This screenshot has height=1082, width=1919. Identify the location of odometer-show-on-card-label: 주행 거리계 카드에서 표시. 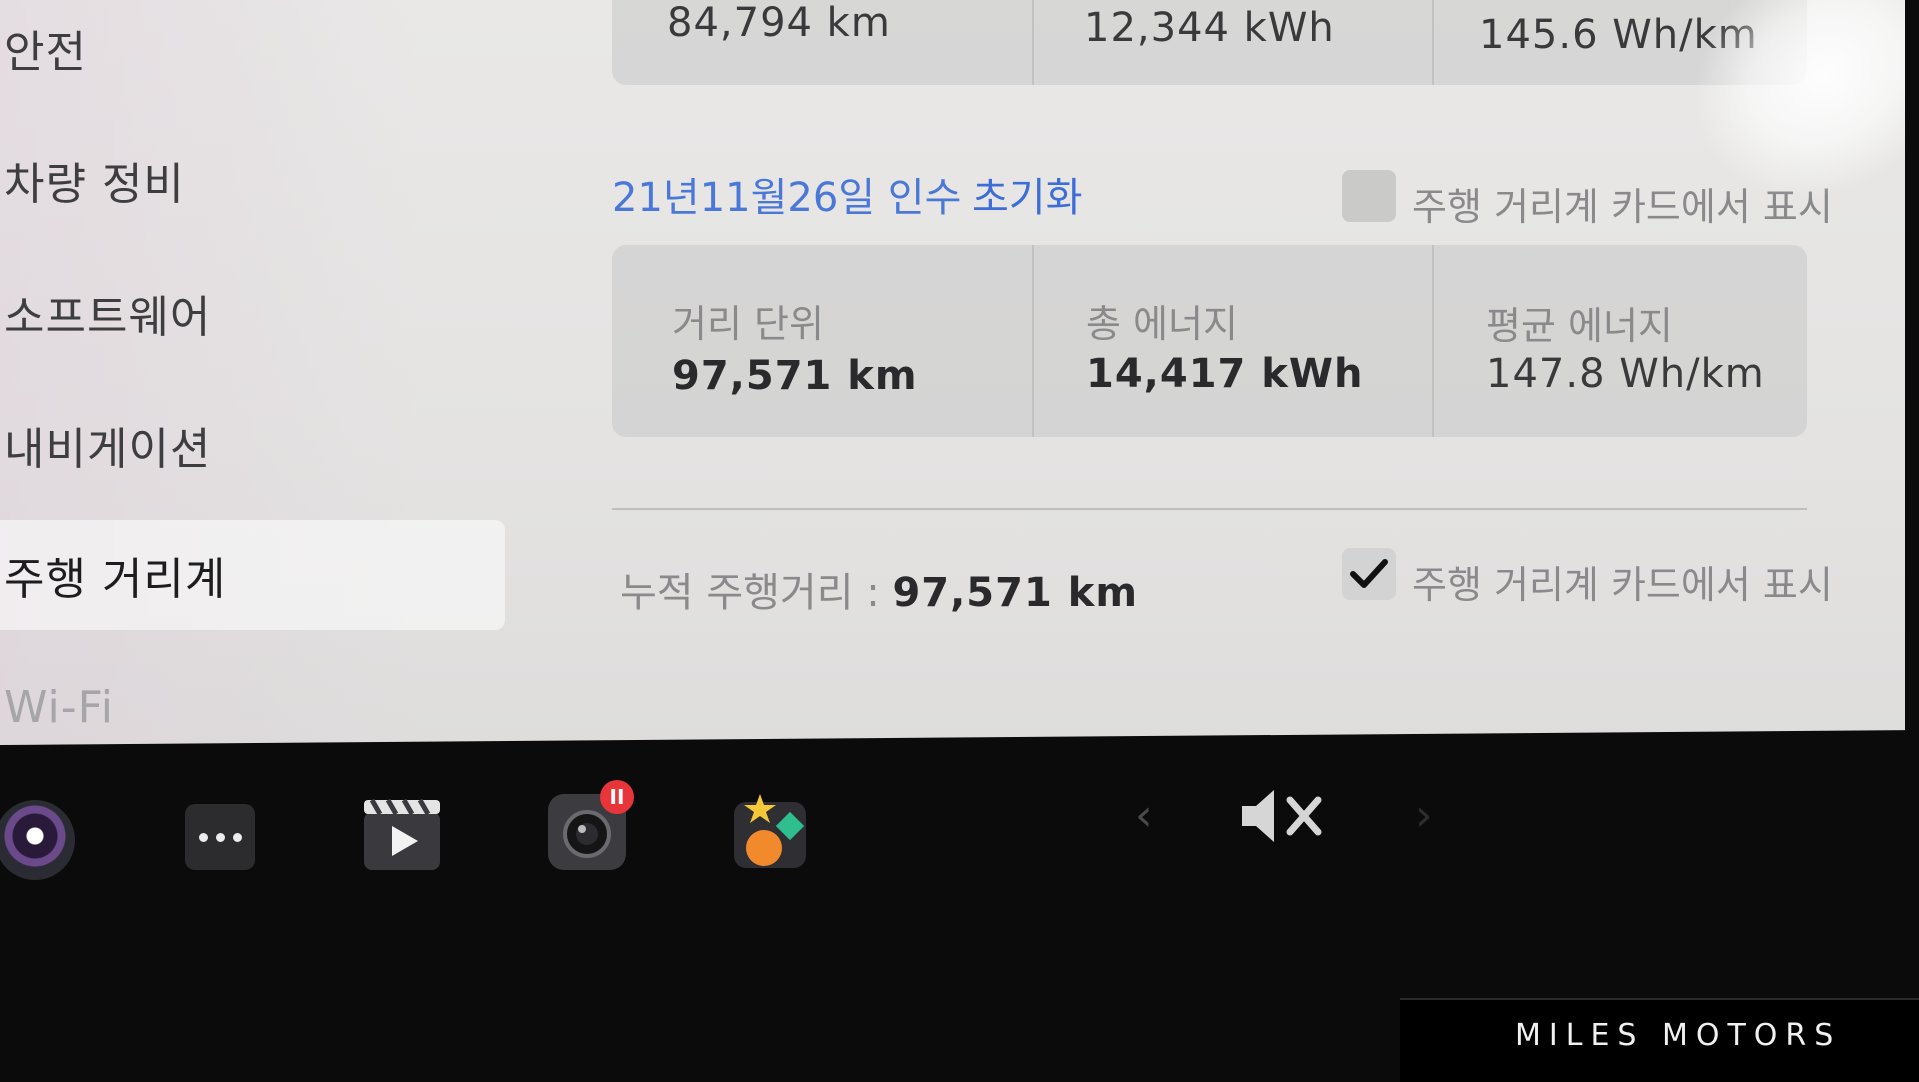
(1622, 585).